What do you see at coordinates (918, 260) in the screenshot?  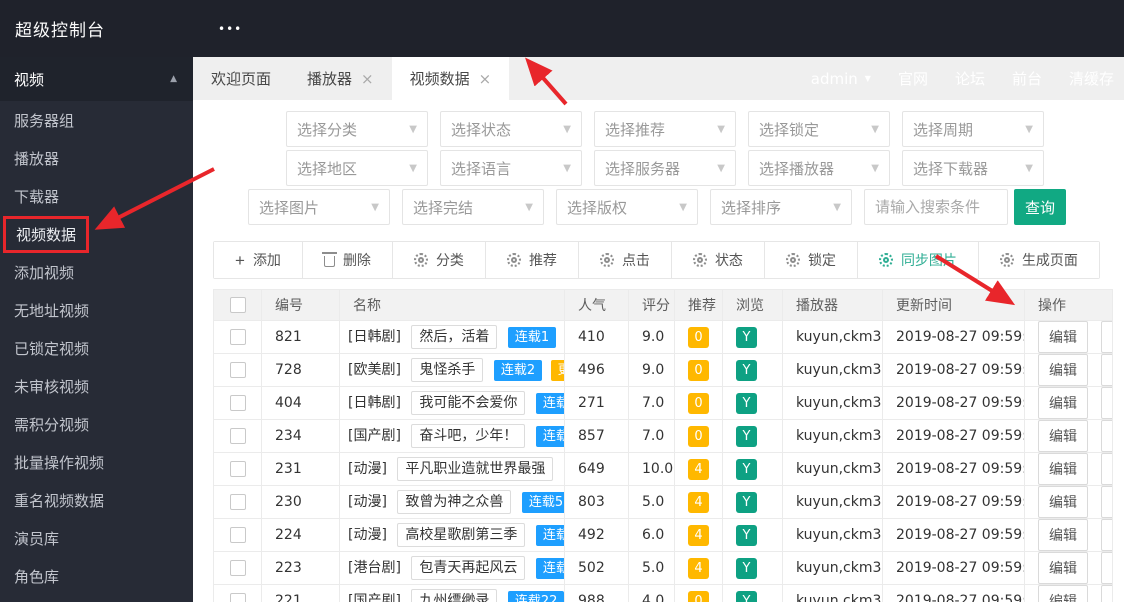 I see `toolbar-button: + 同步图片` at bounding box center [918, 260].